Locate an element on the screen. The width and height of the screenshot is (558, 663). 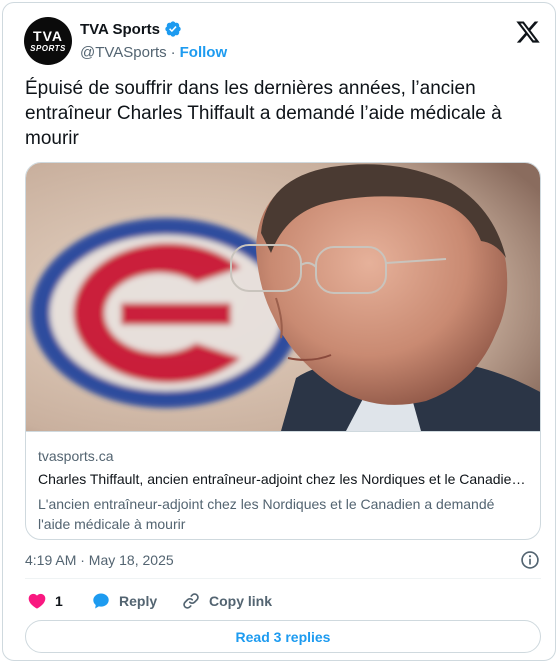
x-logo-icon is located at coordinates (528, 32).